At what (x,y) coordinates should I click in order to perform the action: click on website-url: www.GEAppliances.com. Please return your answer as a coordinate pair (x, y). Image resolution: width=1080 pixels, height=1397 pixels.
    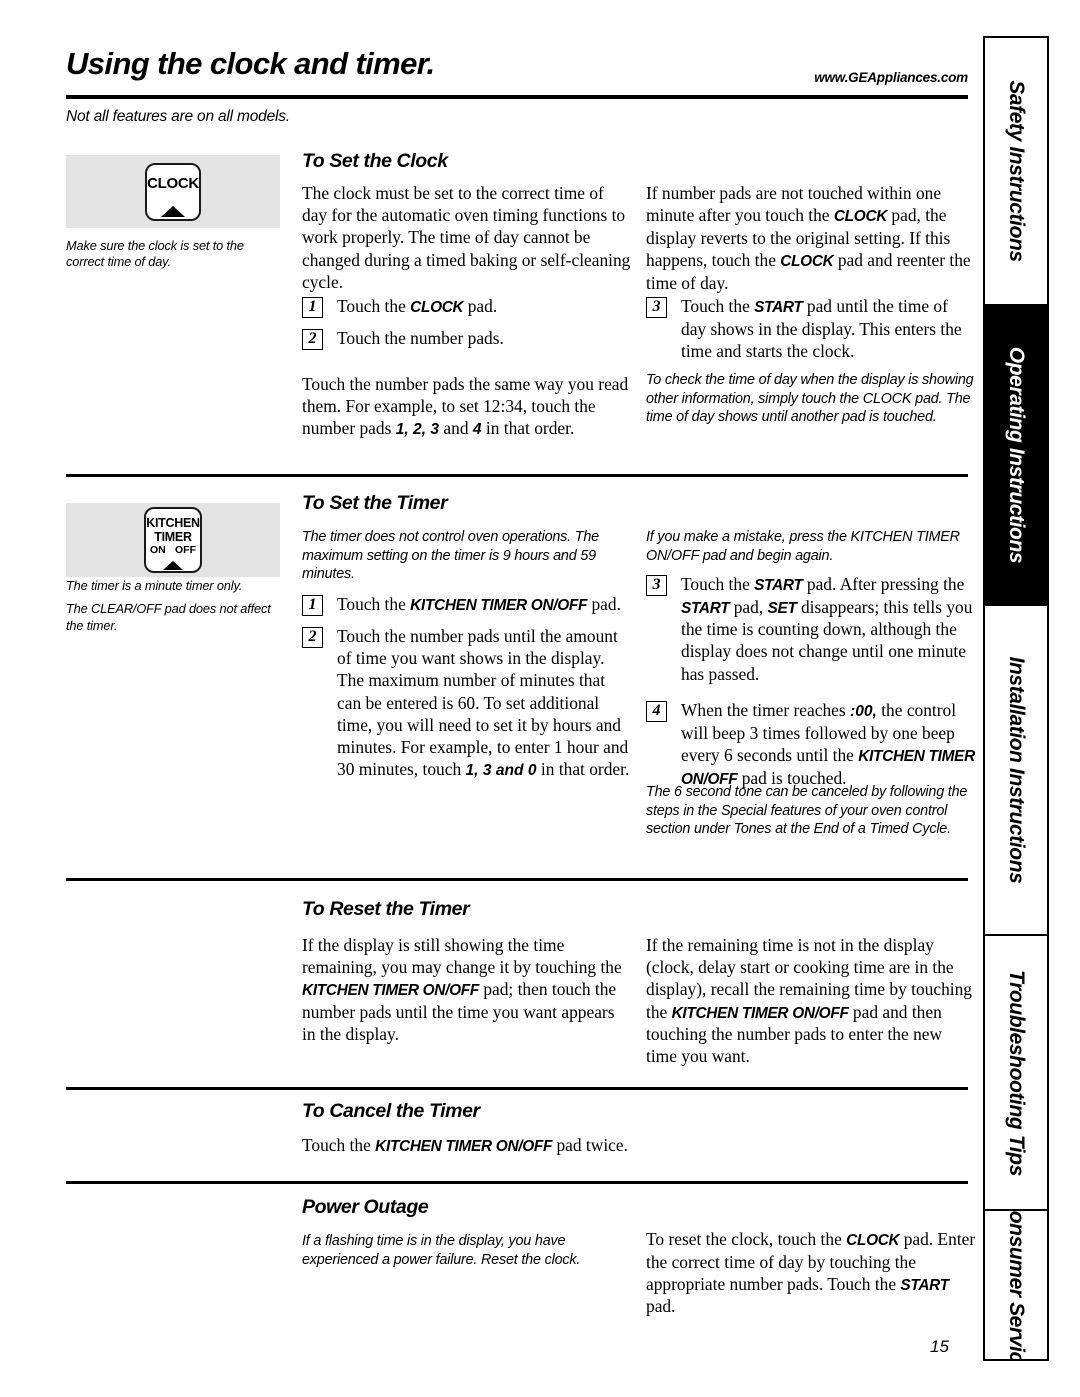
    Looking at the image, I should click on (891, 77).